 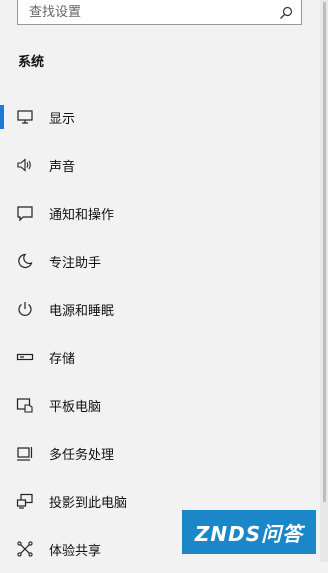 What do you see at coordinates (25, 165) in the screenshot?
I see `speaker-icon` at bounding box center [25, 165].